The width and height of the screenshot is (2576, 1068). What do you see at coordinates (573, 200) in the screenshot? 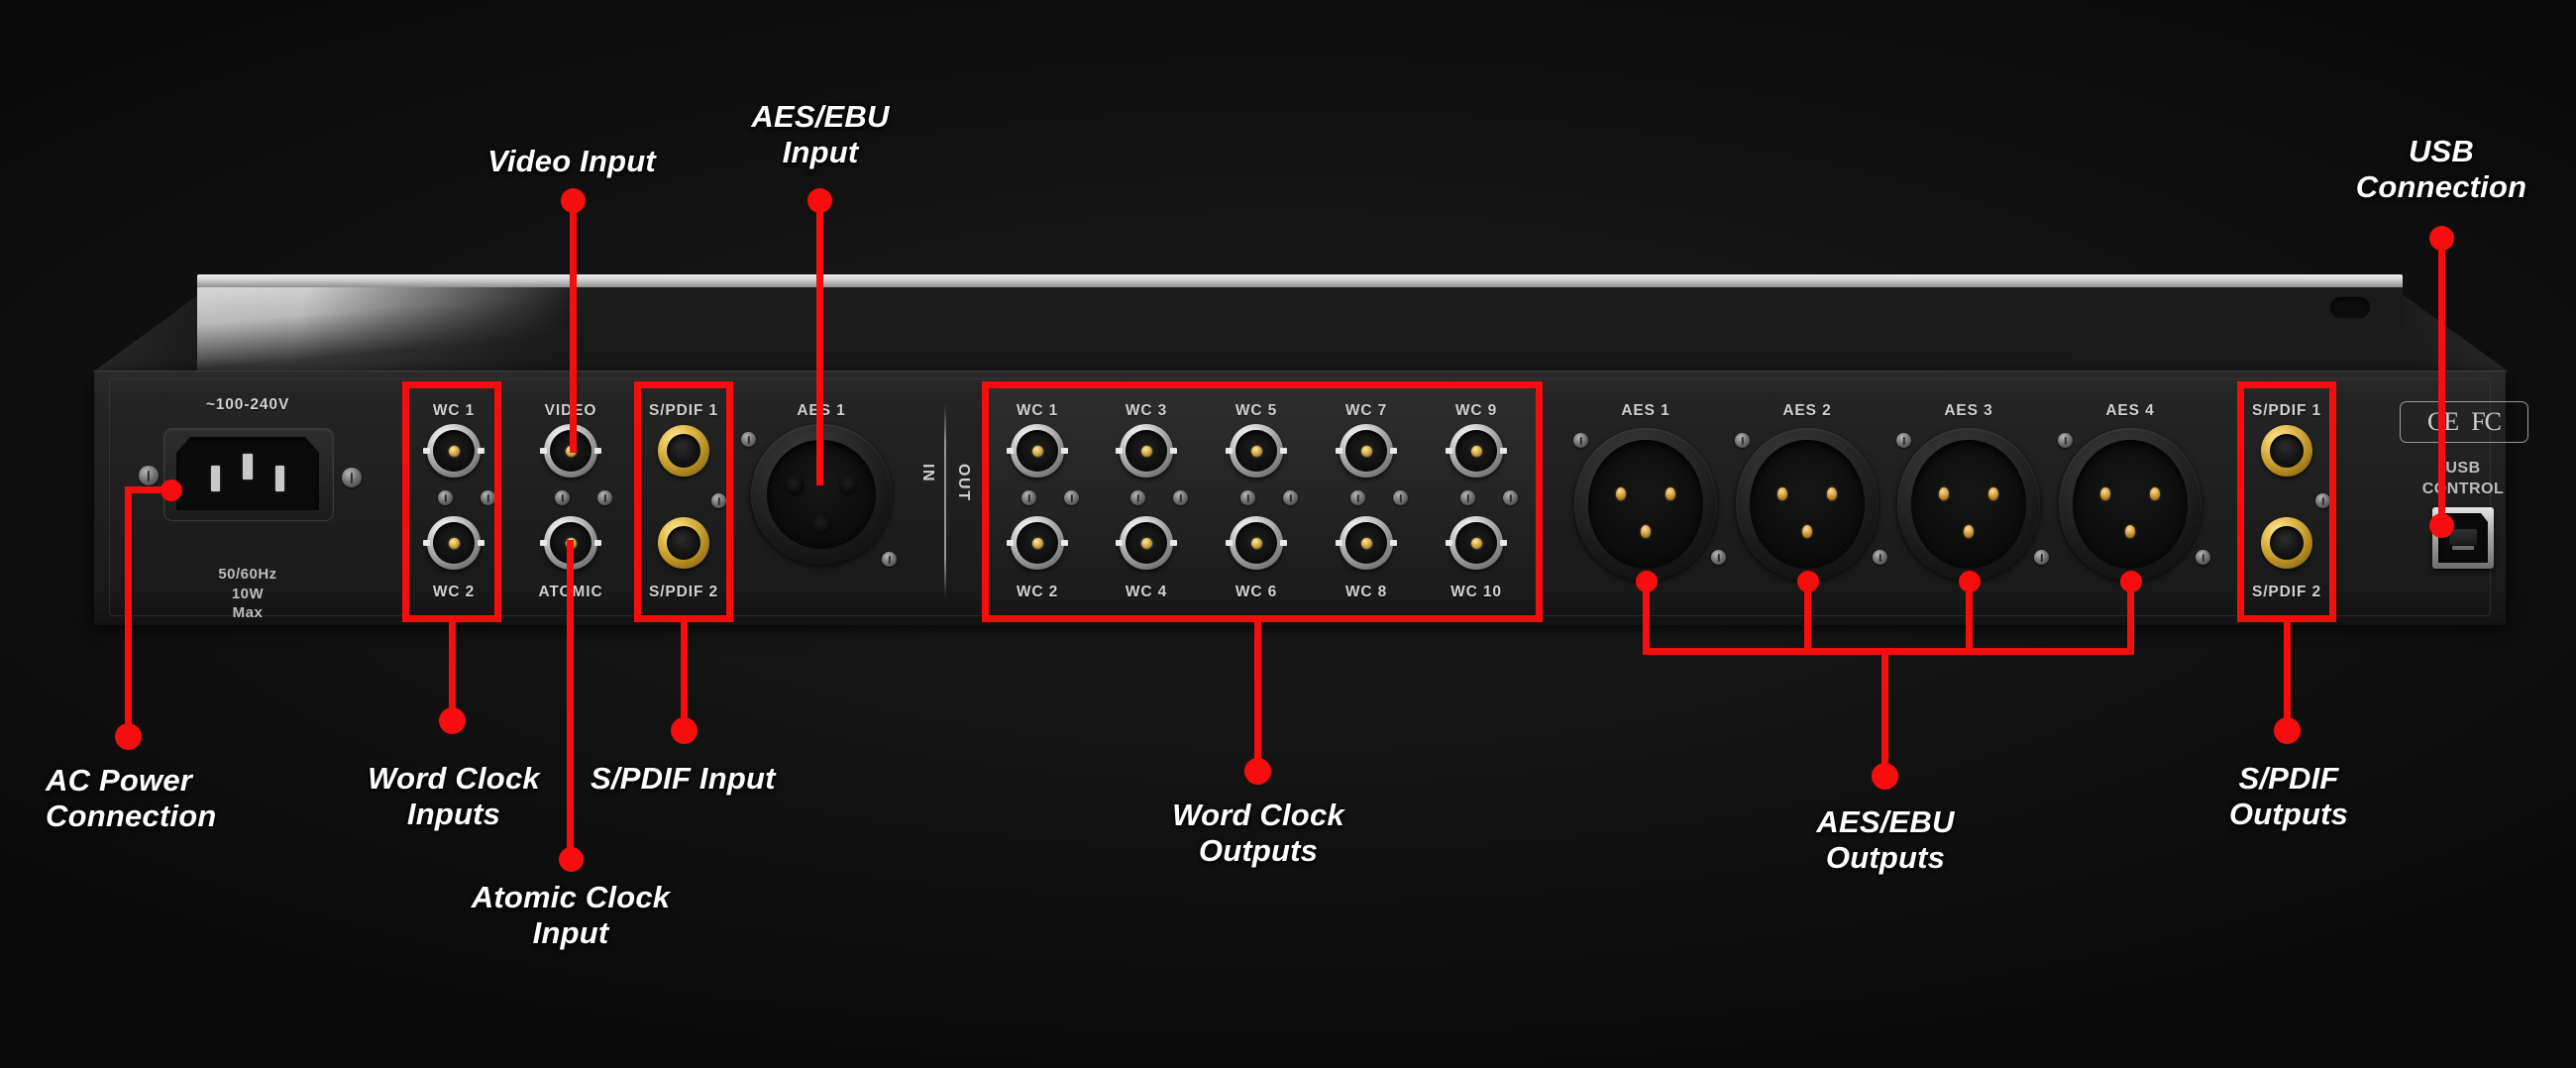
I see `callout-dot-video-input` at bounding box center [573, 200].